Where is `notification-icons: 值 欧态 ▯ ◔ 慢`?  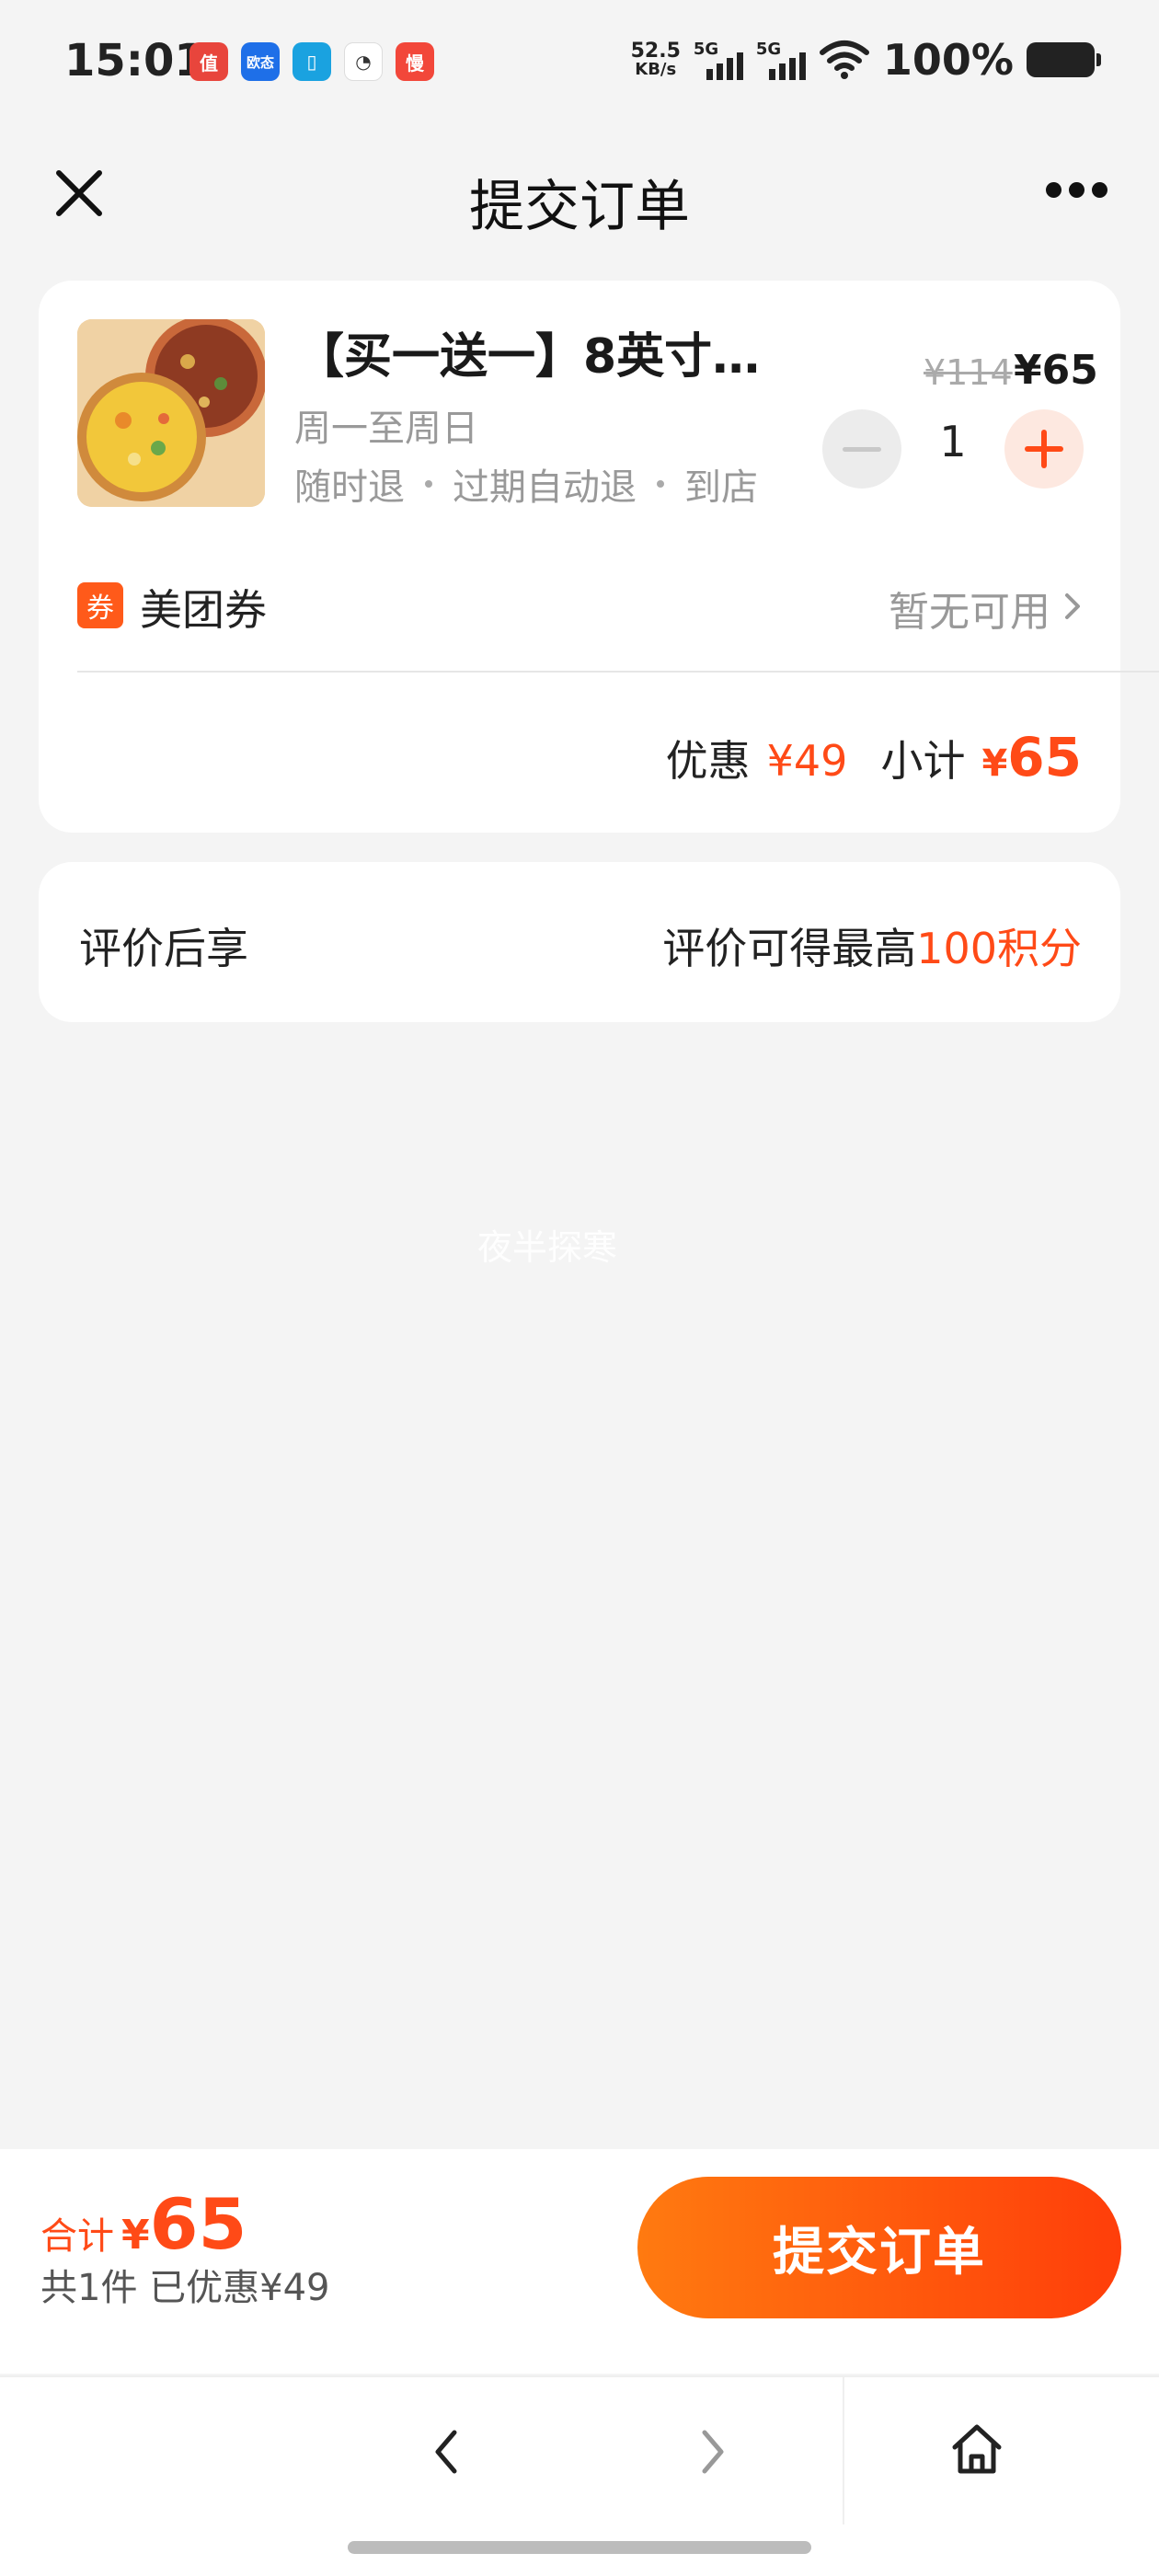 notification-icons: 值 欧态 ▯ ◔ 慢 is located at coordinates (311, 61).